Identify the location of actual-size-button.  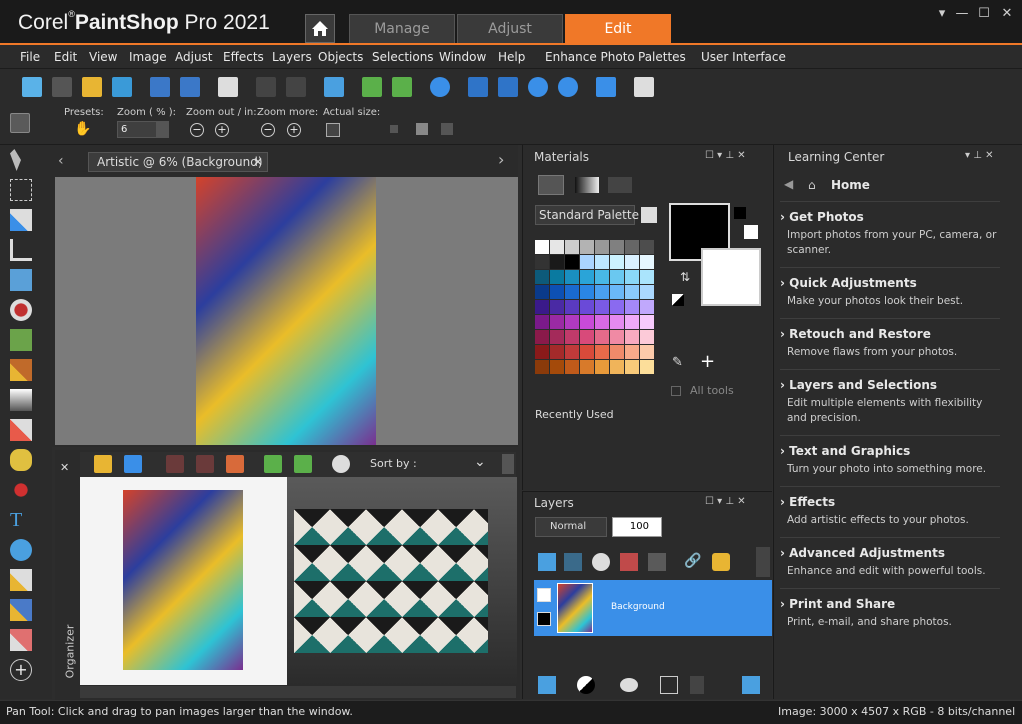
(333, 130).